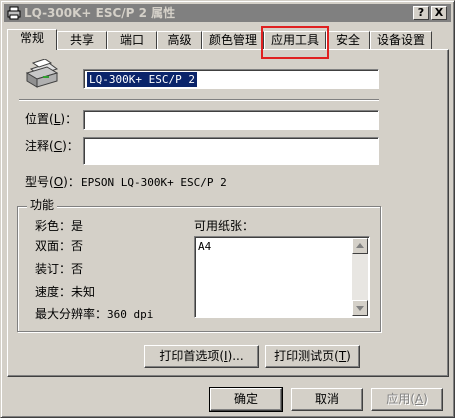  What do you see at coordinates (233, 40) in the screenshot?
I see `tab-color-management: 颜色管理` at bounding box center [233, 40].